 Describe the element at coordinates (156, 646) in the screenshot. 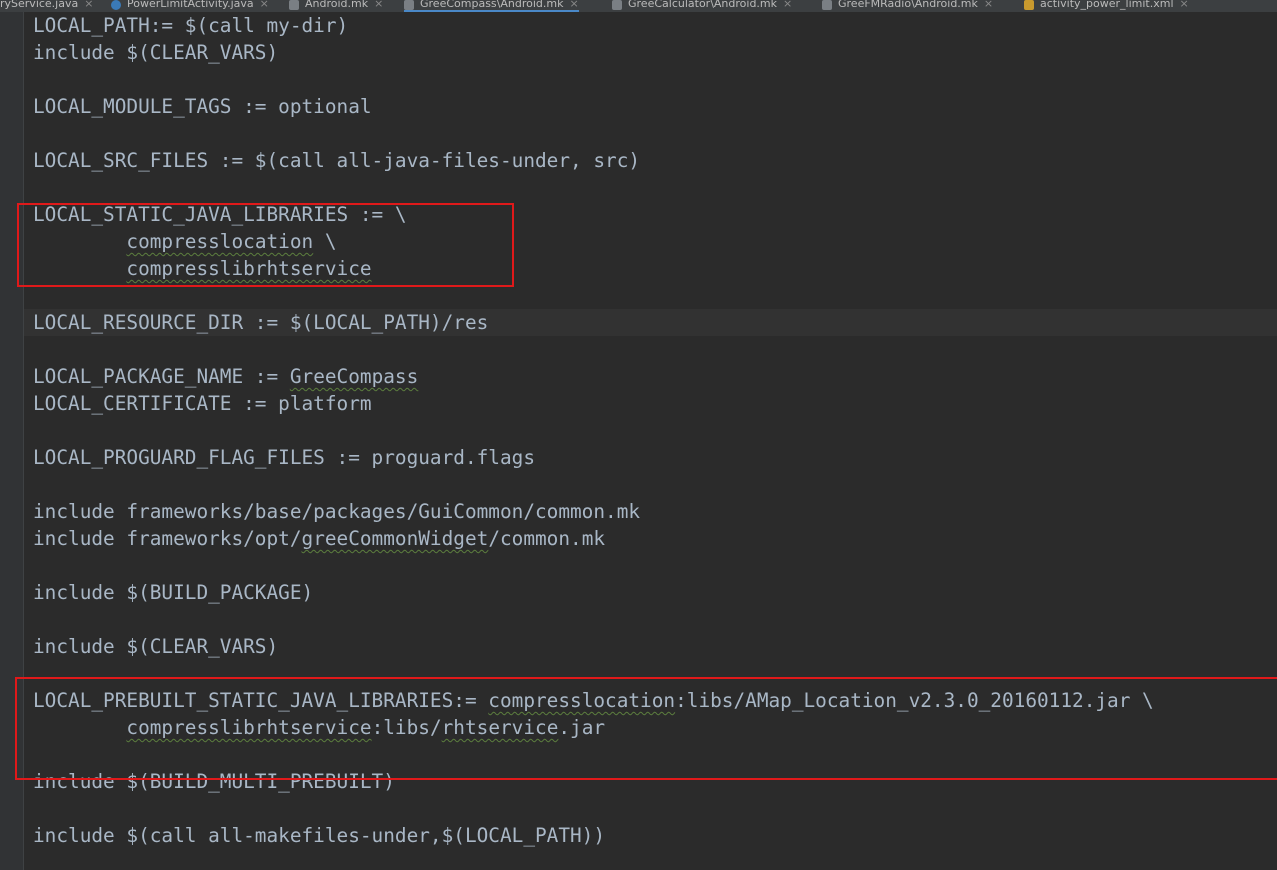

I see `code-line-24: include $(CLEAR_VARS)` at that location.